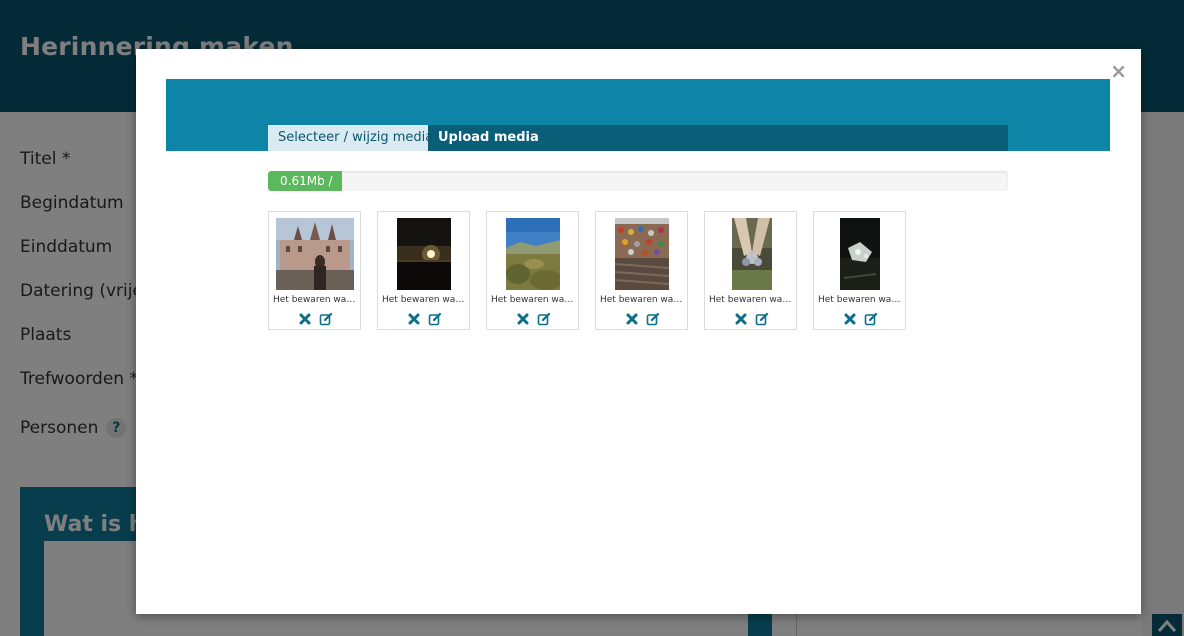  Describe the element at coordinates (488, 138) in the screenshot. I see `tab-upload-media: Upload media` at that location.